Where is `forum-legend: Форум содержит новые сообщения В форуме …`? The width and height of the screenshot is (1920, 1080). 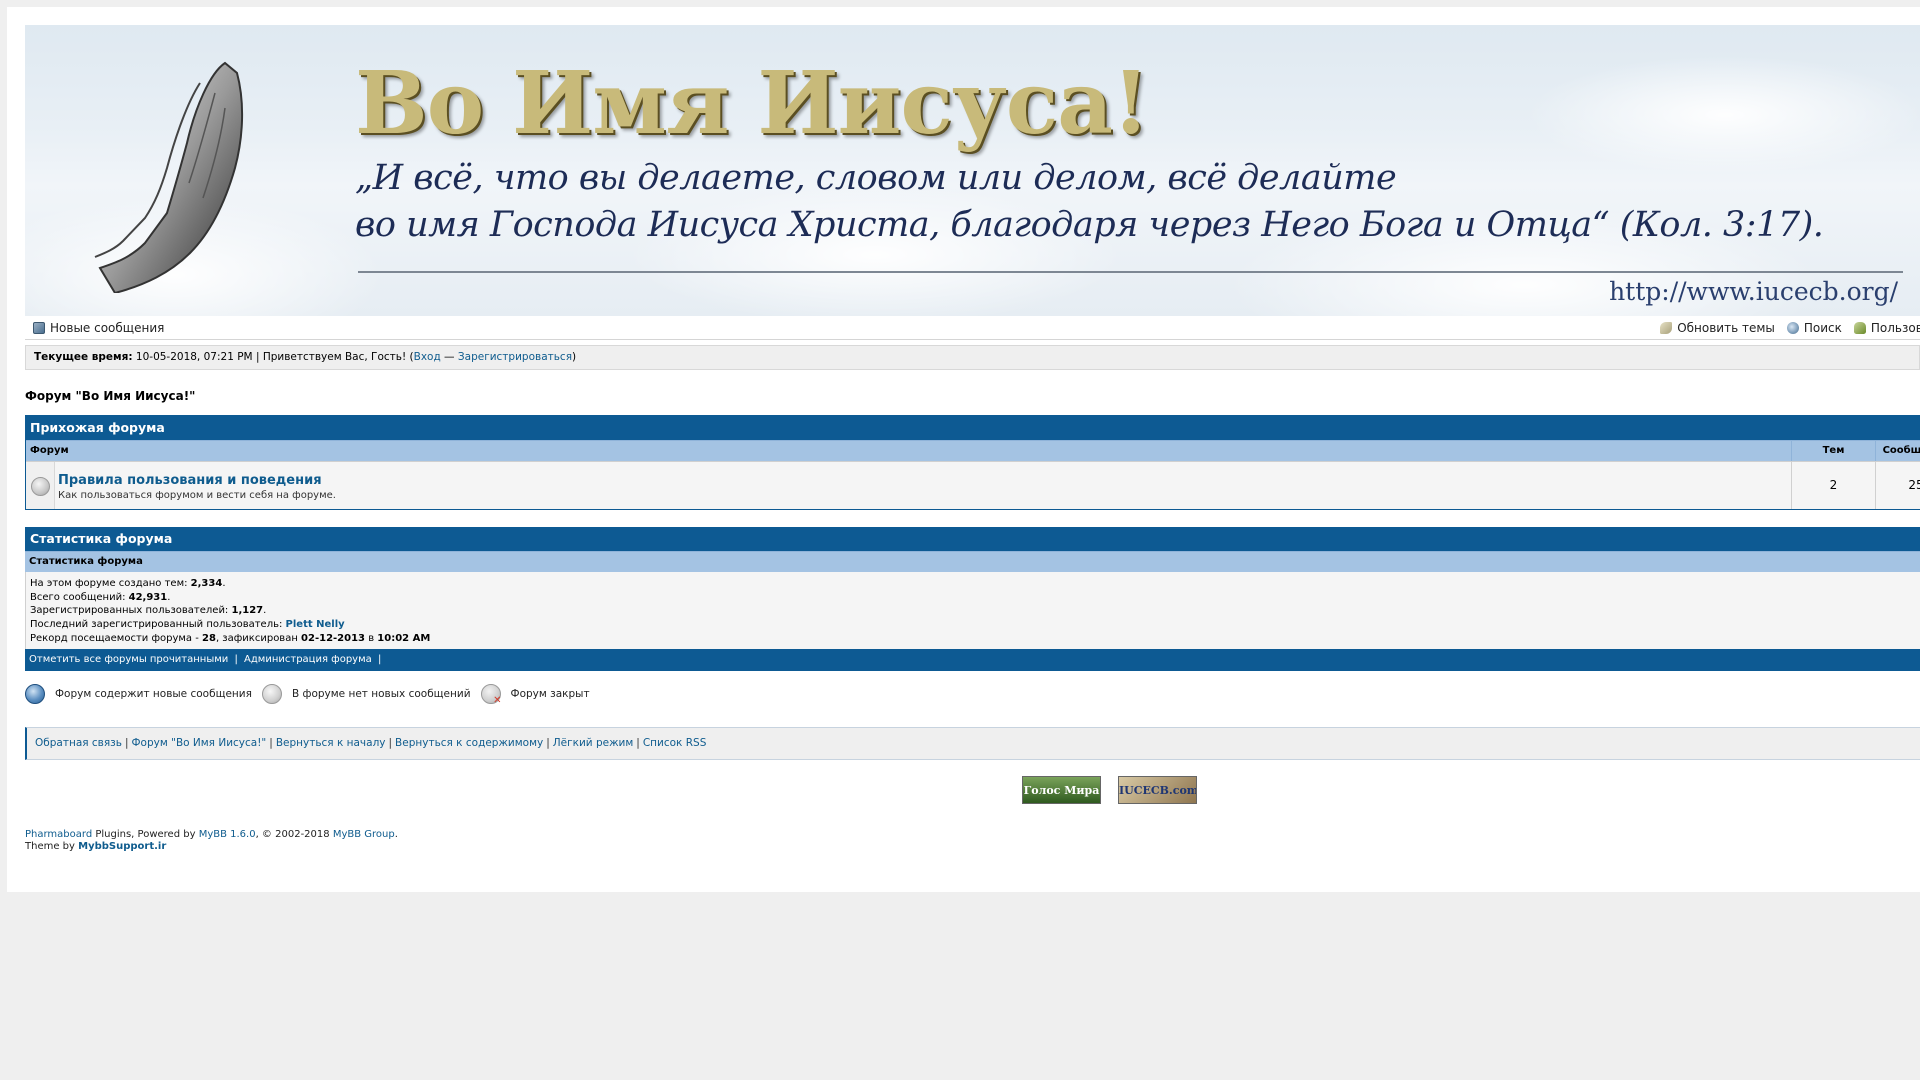 forum-legend: Форум содержит новые сообщения В форуме … is located at coordinates (972, 694).